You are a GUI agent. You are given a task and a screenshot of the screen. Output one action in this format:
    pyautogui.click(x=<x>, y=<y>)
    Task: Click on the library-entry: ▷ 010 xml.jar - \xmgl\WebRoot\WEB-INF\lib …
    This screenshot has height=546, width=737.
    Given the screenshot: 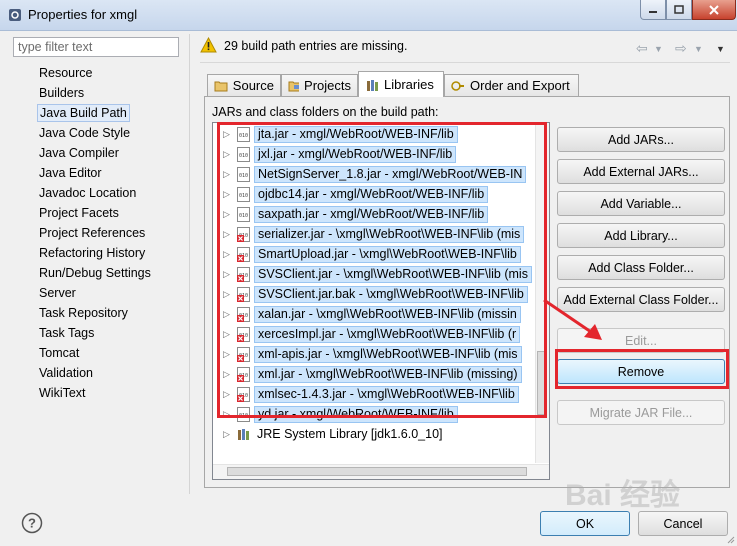 What is the action you would take?
    pyautogui.click(x=378, y=375)
    